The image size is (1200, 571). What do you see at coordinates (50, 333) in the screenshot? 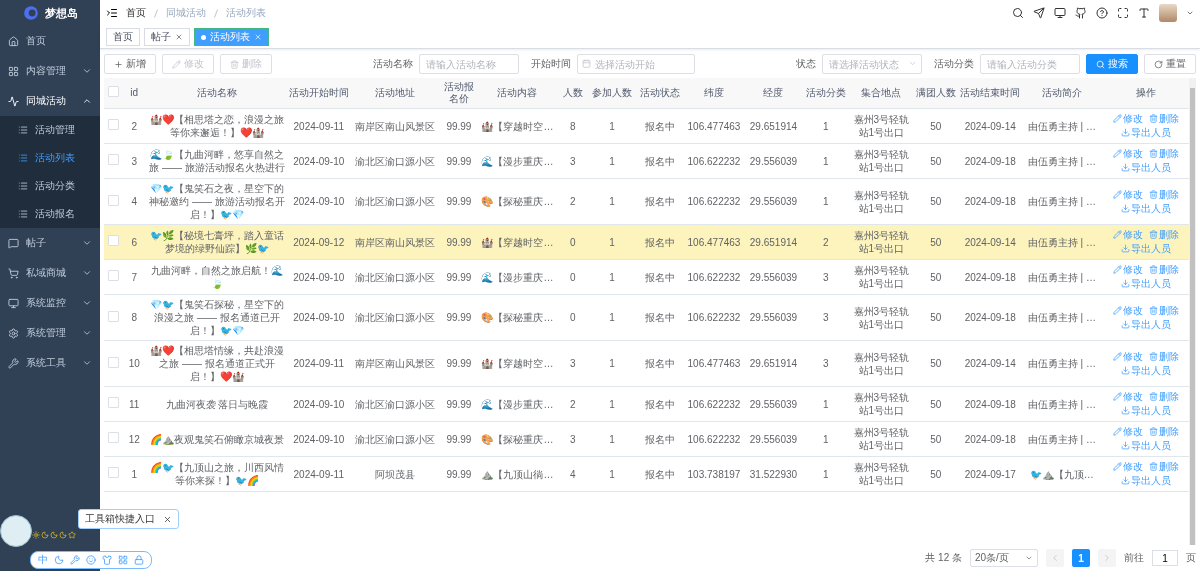
I see `menu-item: 系统管理` at bounding box center [50, 333].